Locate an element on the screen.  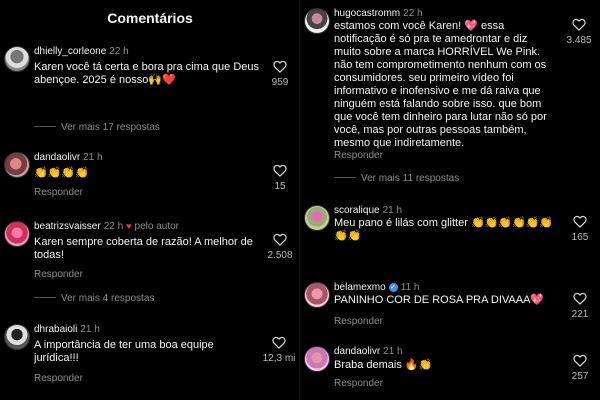
like-count: 15 is located at coordinates (280, 186).